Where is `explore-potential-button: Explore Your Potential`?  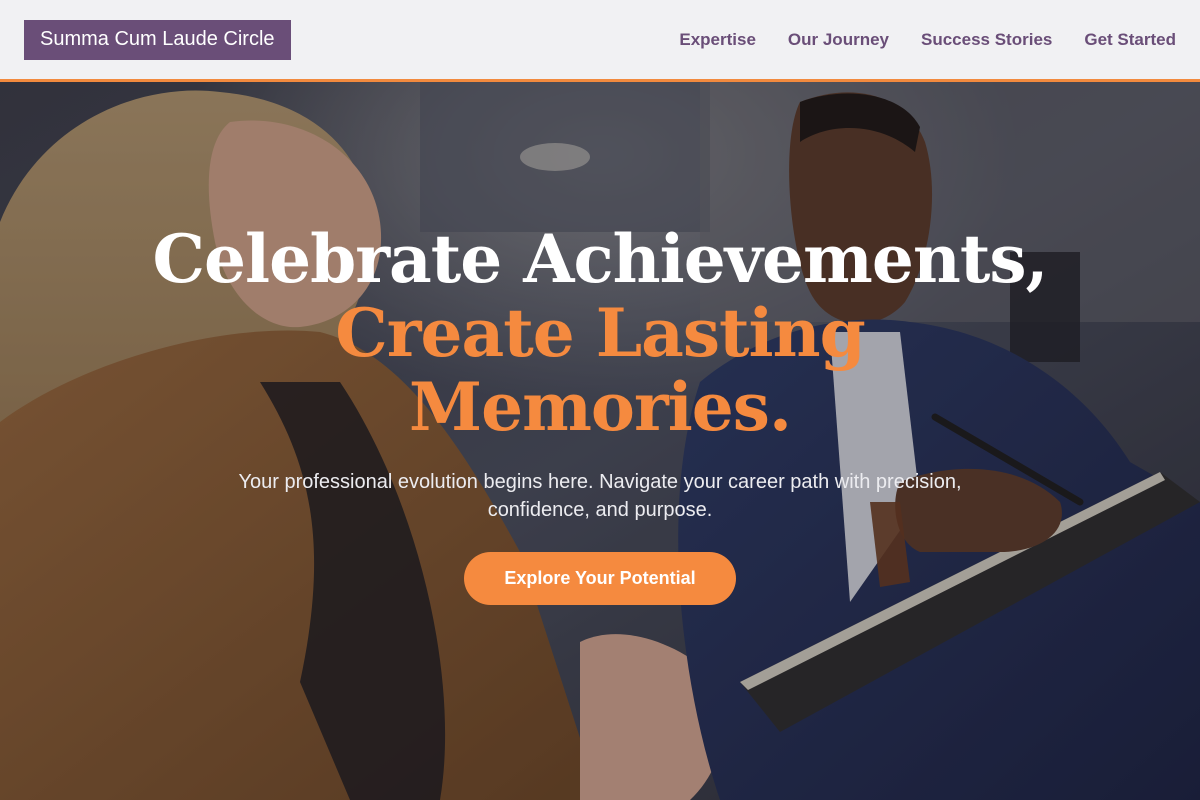 explore-potential-button: Explore Your Potential is located at coordinates (600, 578).